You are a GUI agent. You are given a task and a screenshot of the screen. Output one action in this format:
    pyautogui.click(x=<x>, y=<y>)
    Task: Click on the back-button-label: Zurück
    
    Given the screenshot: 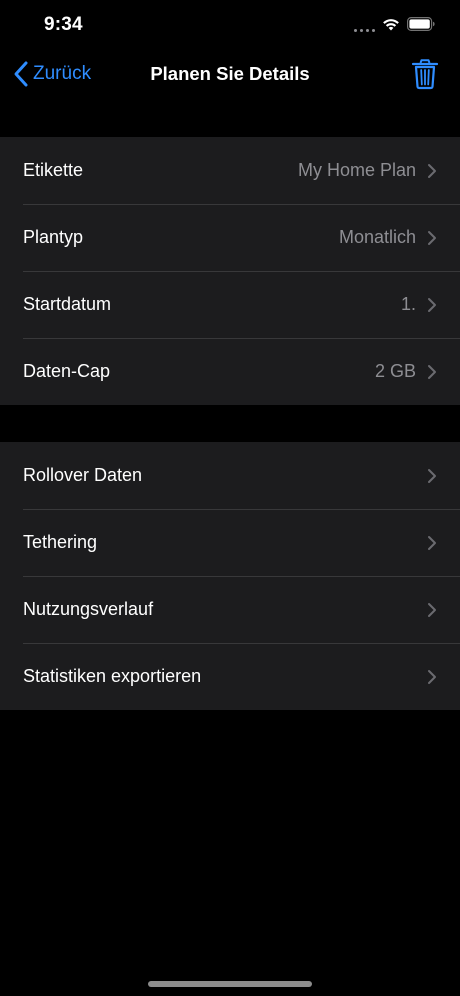 What is the action you would take?
    pyautogui.click(x=62, y=73)
    